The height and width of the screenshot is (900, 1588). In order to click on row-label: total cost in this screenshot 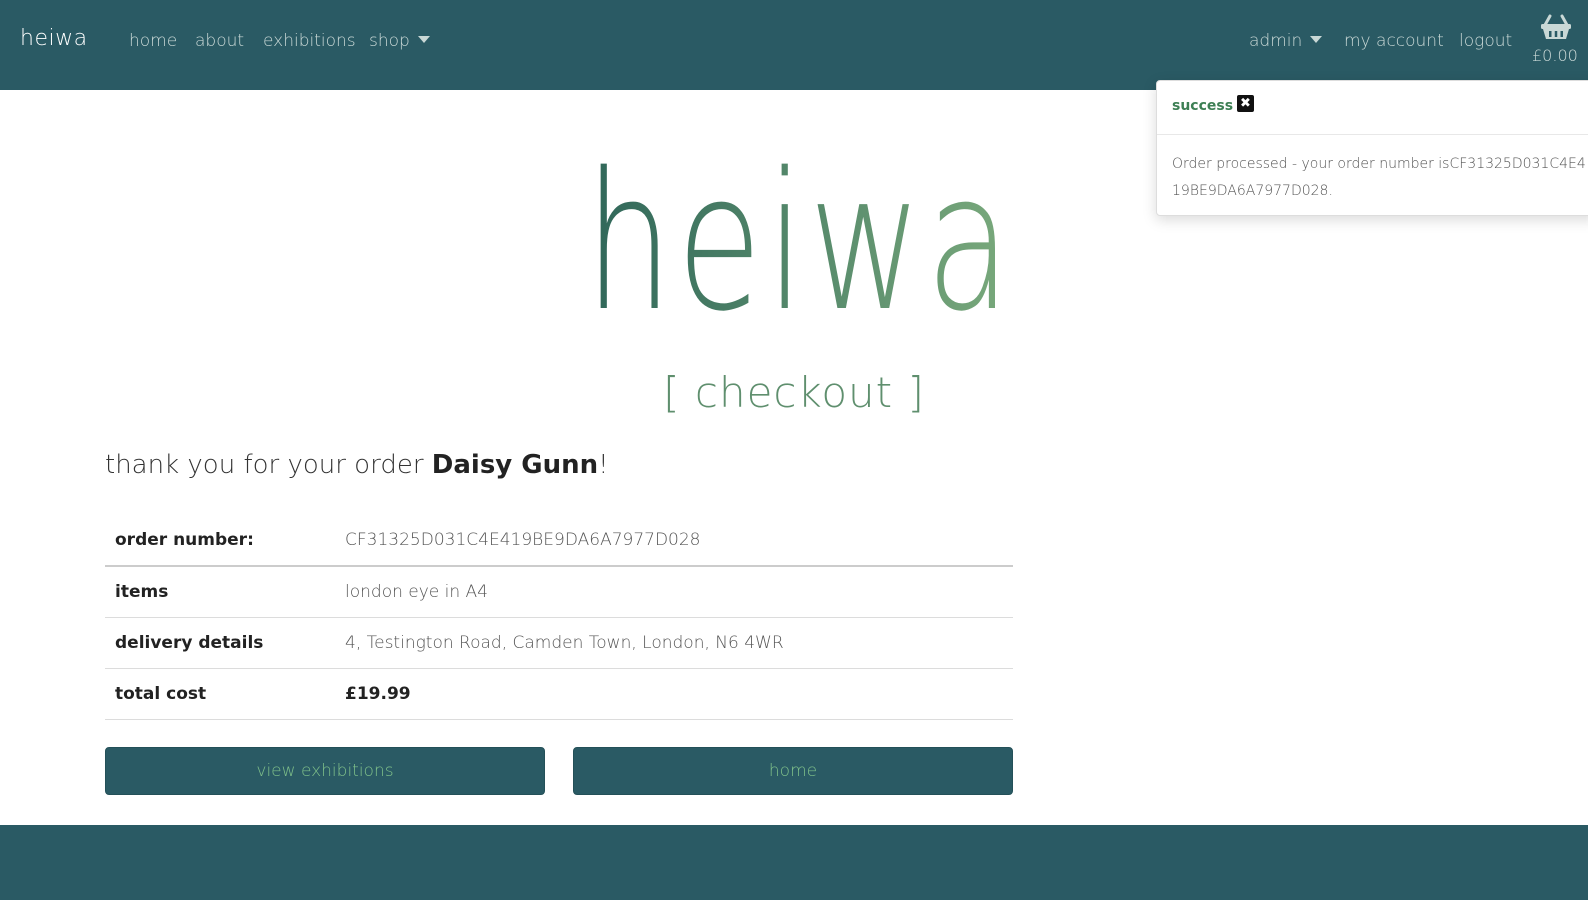, I will do `click(161, 693)`.